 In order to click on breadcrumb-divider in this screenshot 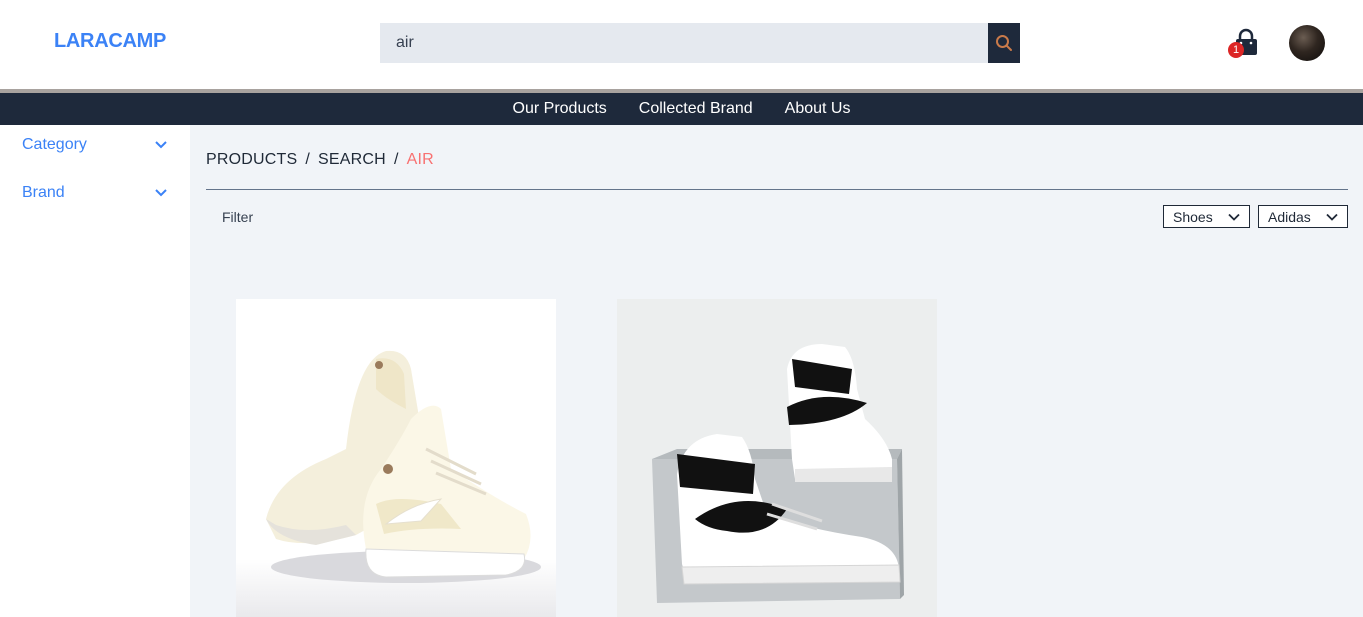, I will do `click(777, 189)`.